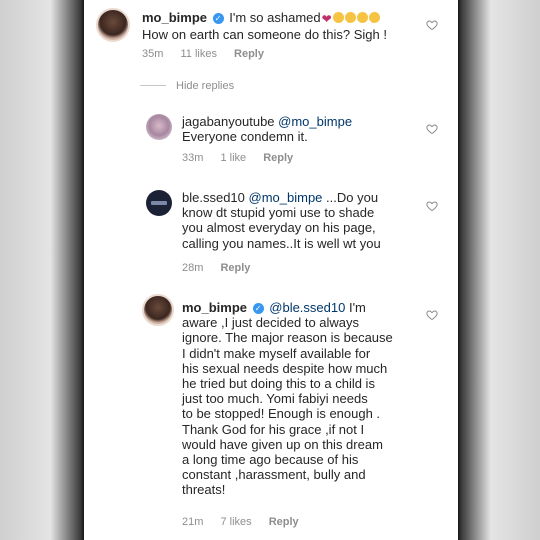 Image resolution: width=540 pixels, height=540 pixels. I want to click on comment-text-line: aware ,I just decided to always, so click(271, 323).